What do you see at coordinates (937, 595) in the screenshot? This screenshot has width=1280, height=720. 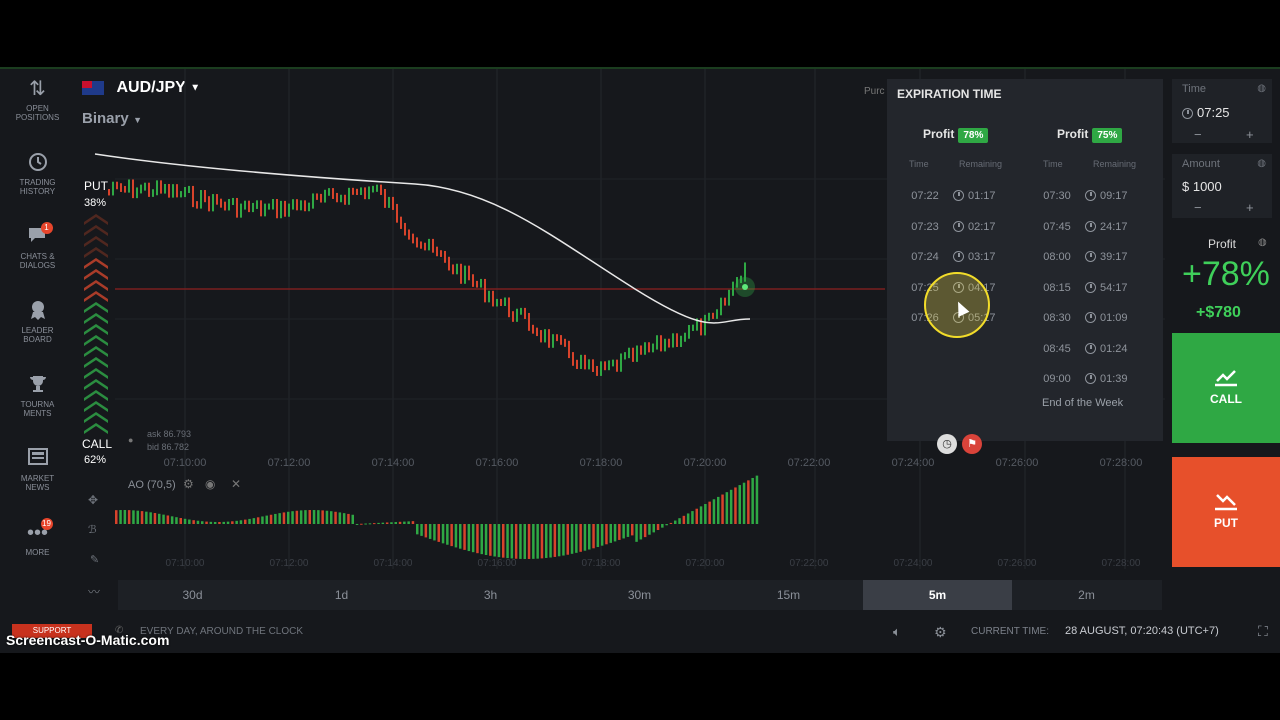 I see `timeframe-5m: 5m` at bounding box center [937, 595].